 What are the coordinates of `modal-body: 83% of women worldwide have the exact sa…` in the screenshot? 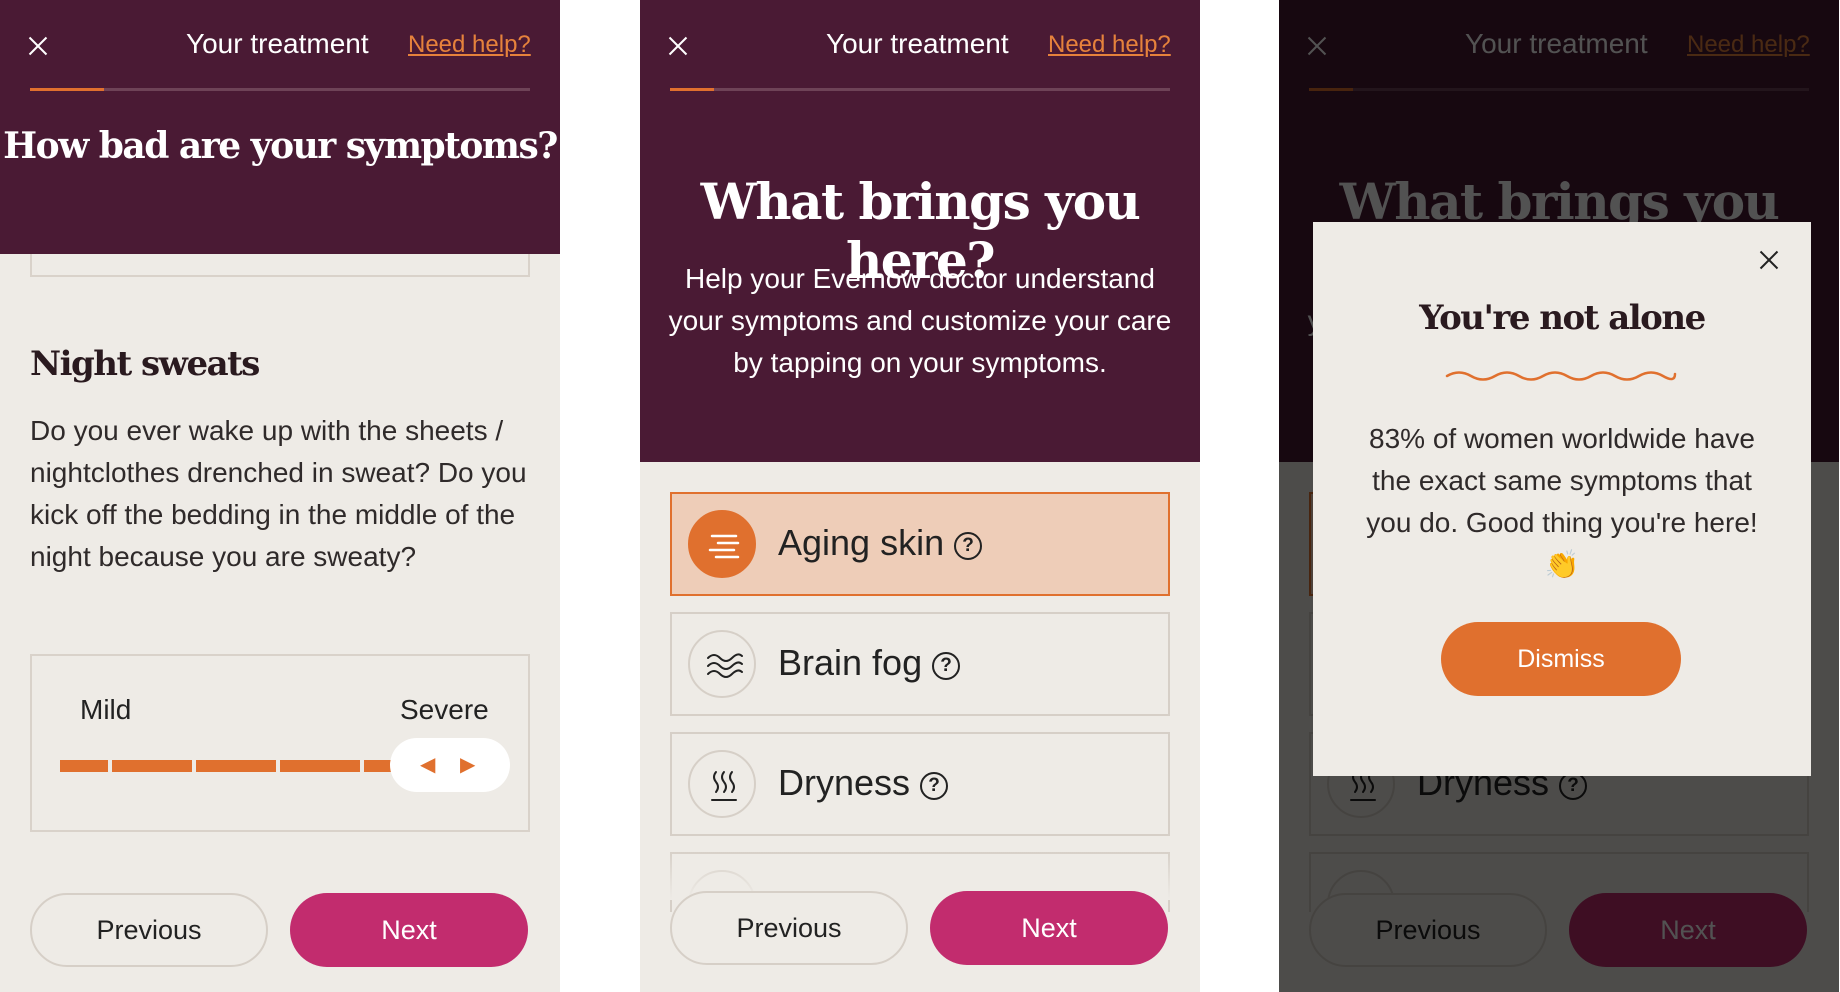 It's located at (1562, 501).